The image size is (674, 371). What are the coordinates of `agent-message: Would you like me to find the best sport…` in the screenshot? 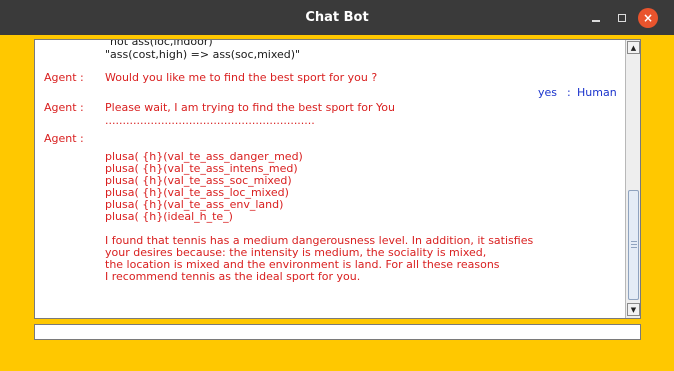 It's located at (241, 77).